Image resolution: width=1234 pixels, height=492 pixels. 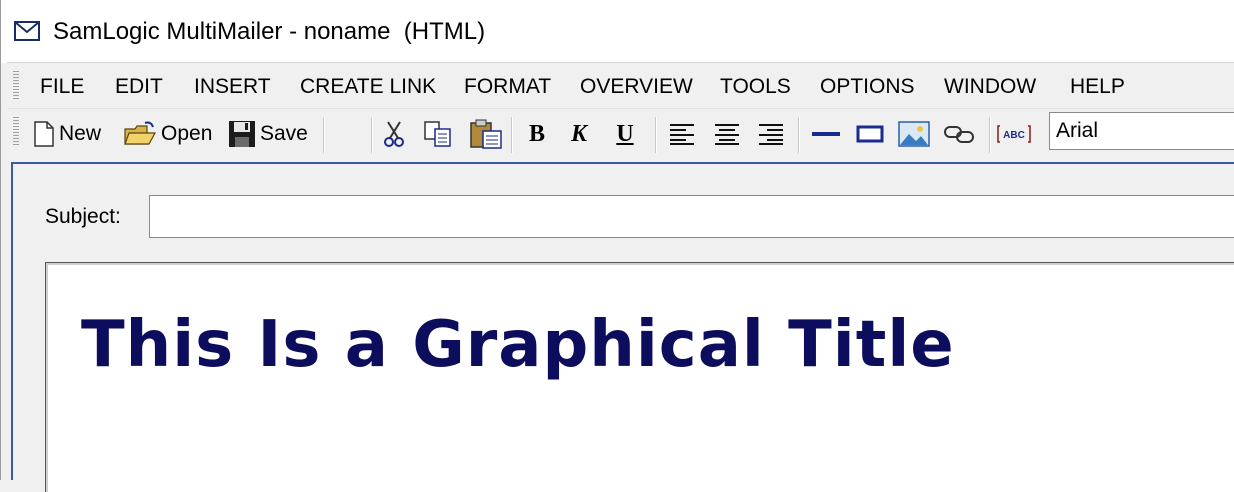 I want to click on save-button: Save, so click(x=268, y=134).